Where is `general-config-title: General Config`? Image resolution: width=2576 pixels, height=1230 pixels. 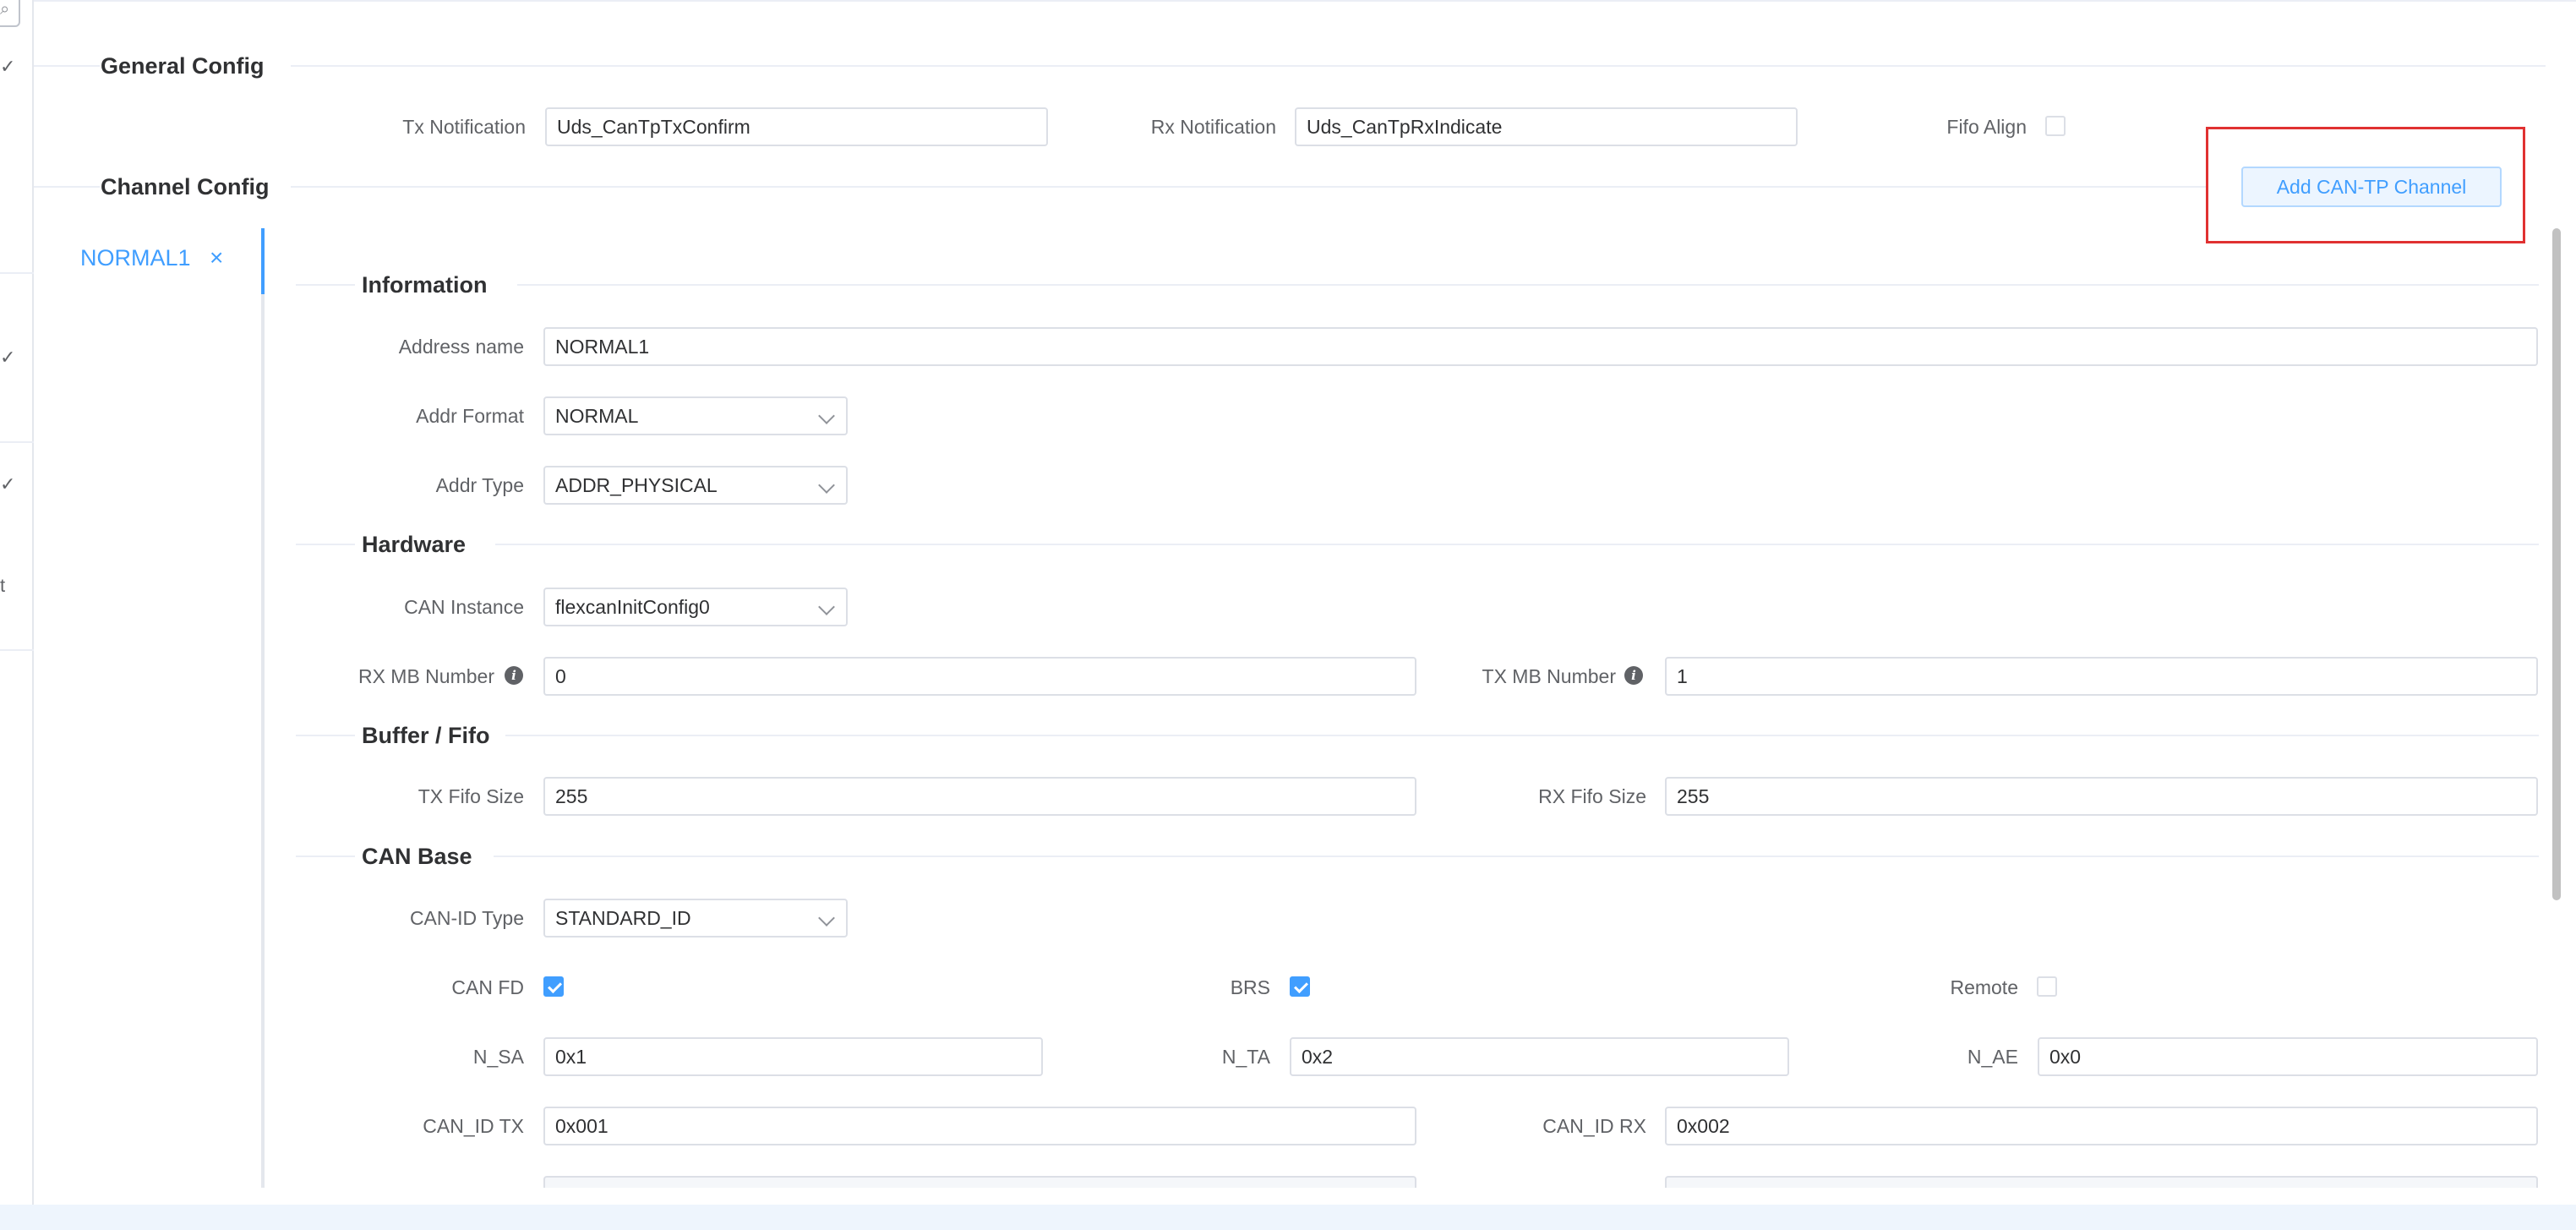 general-config-title: General Config is located at coordinates (183, 66).